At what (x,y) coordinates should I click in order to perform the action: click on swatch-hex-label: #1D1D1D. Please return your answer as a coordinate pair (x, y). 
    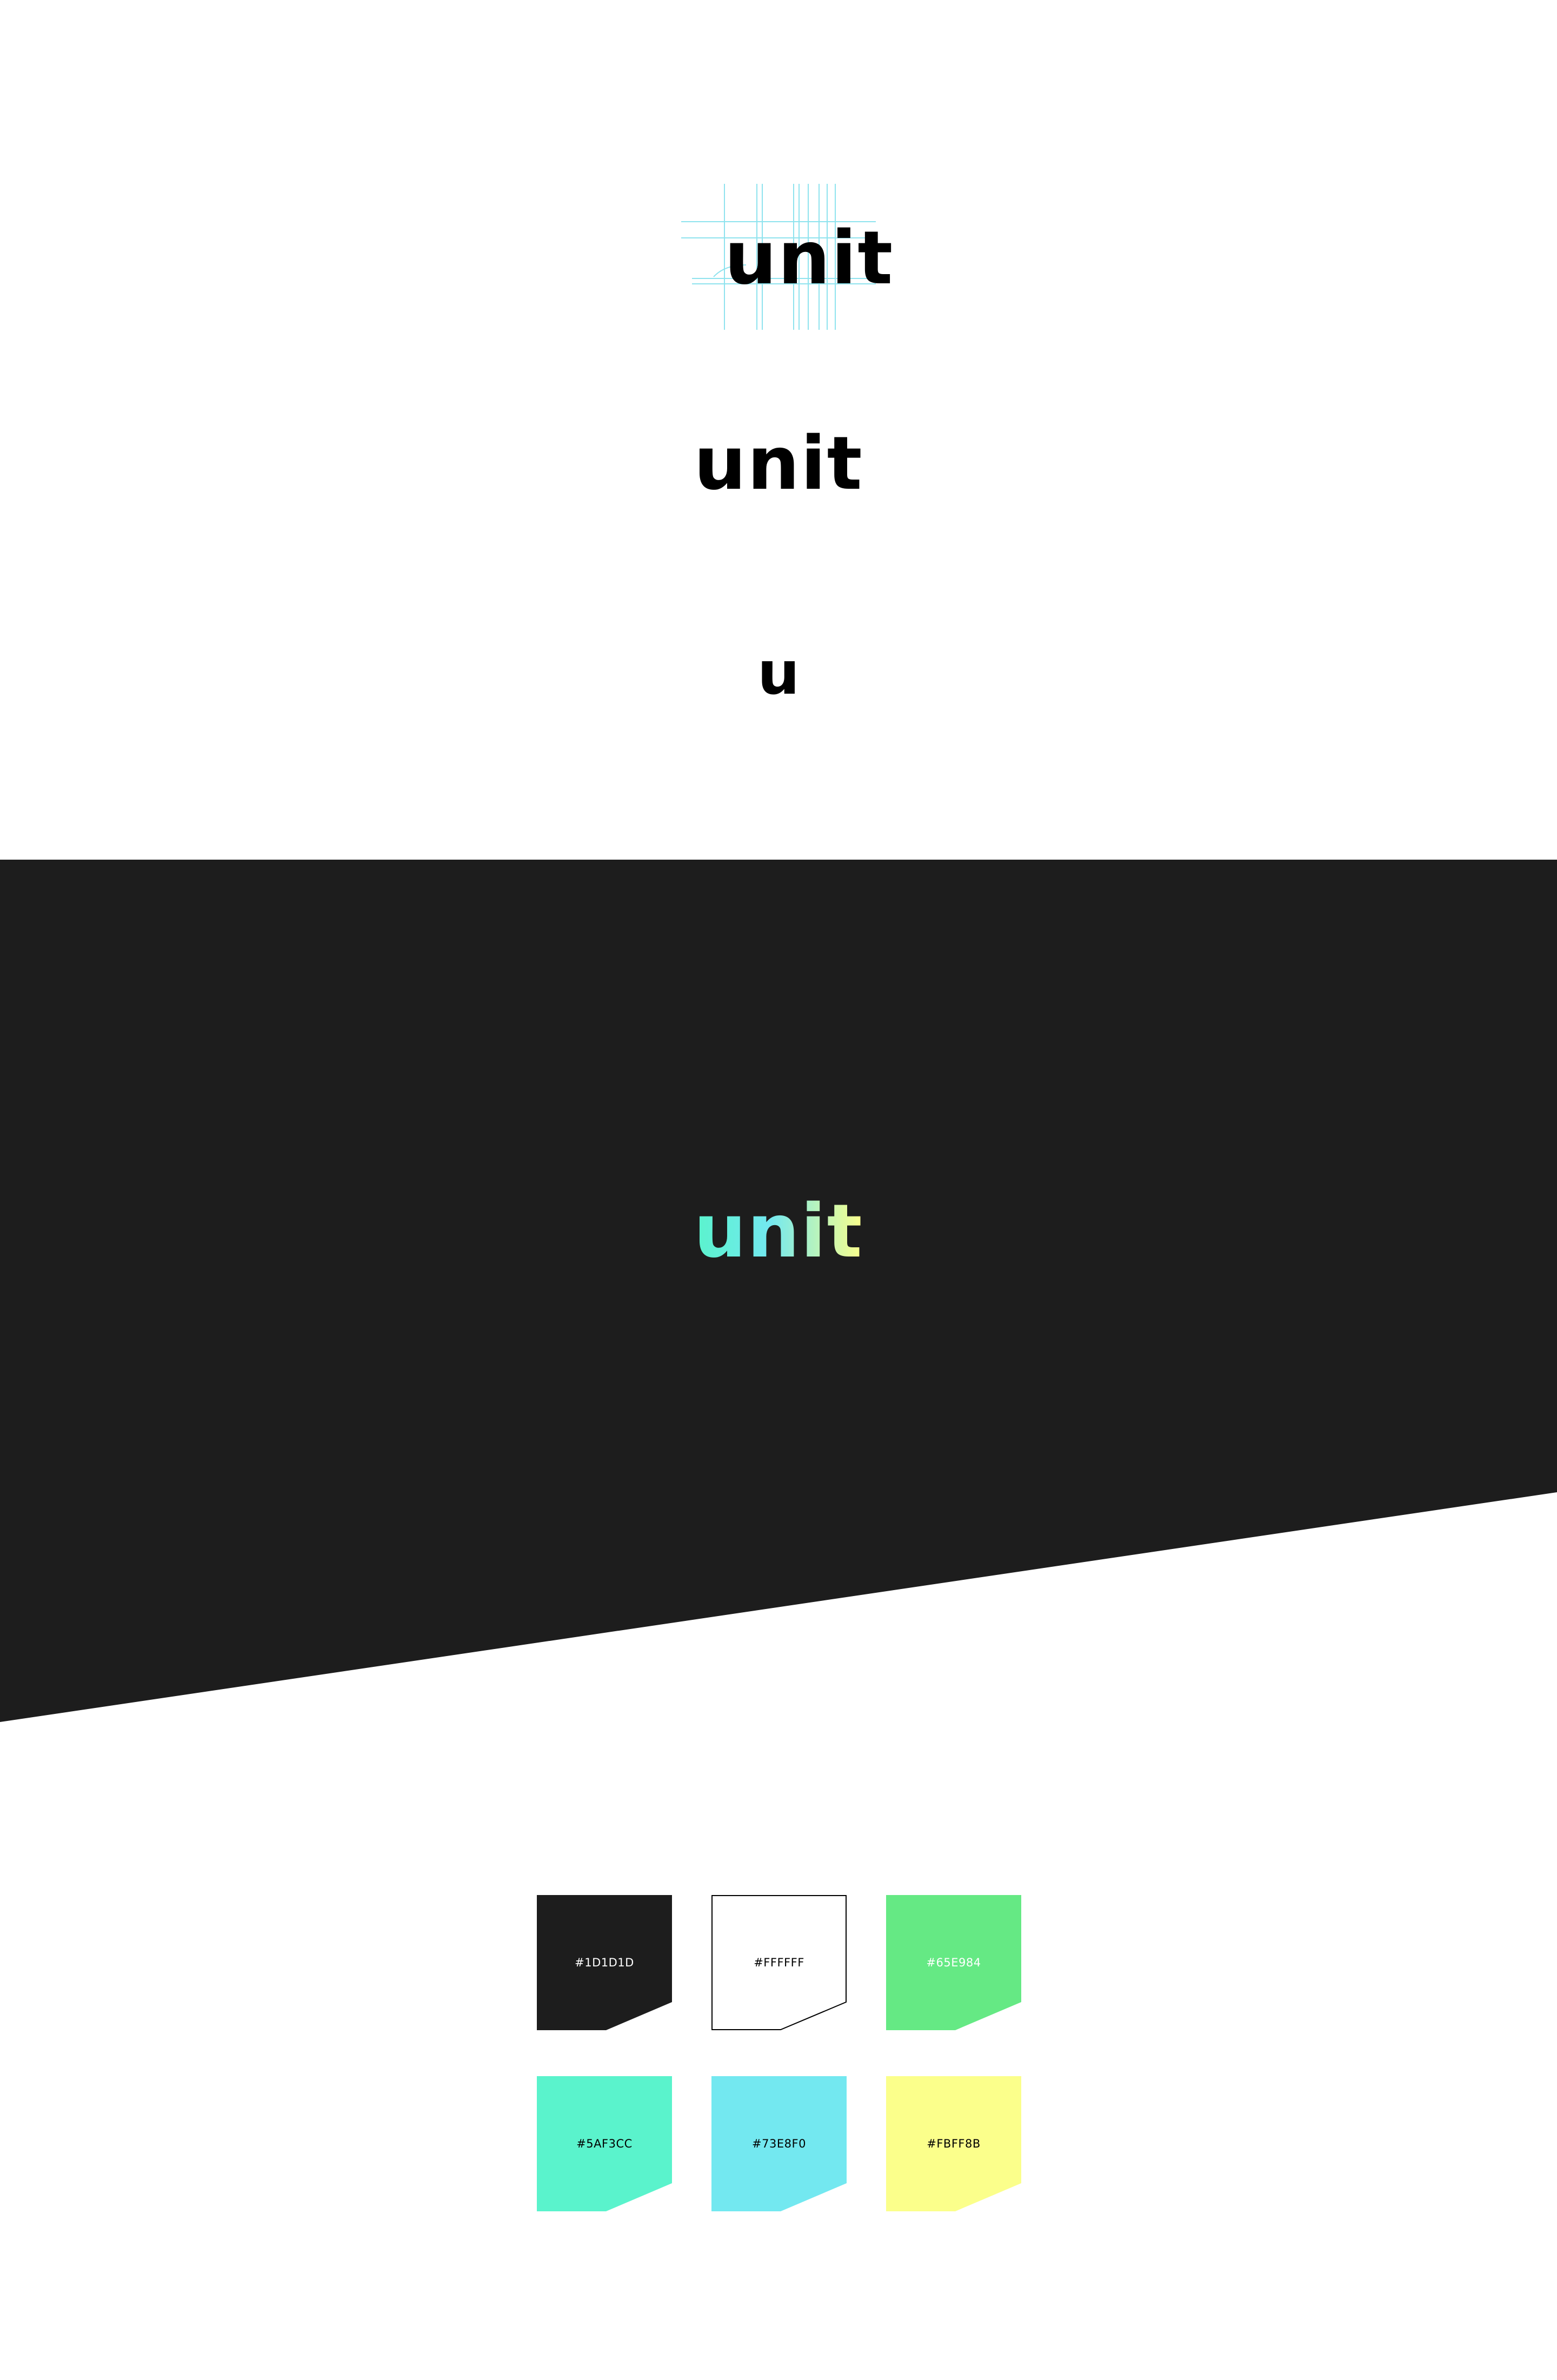
    Looking at the image, I should click on (604, 1963).